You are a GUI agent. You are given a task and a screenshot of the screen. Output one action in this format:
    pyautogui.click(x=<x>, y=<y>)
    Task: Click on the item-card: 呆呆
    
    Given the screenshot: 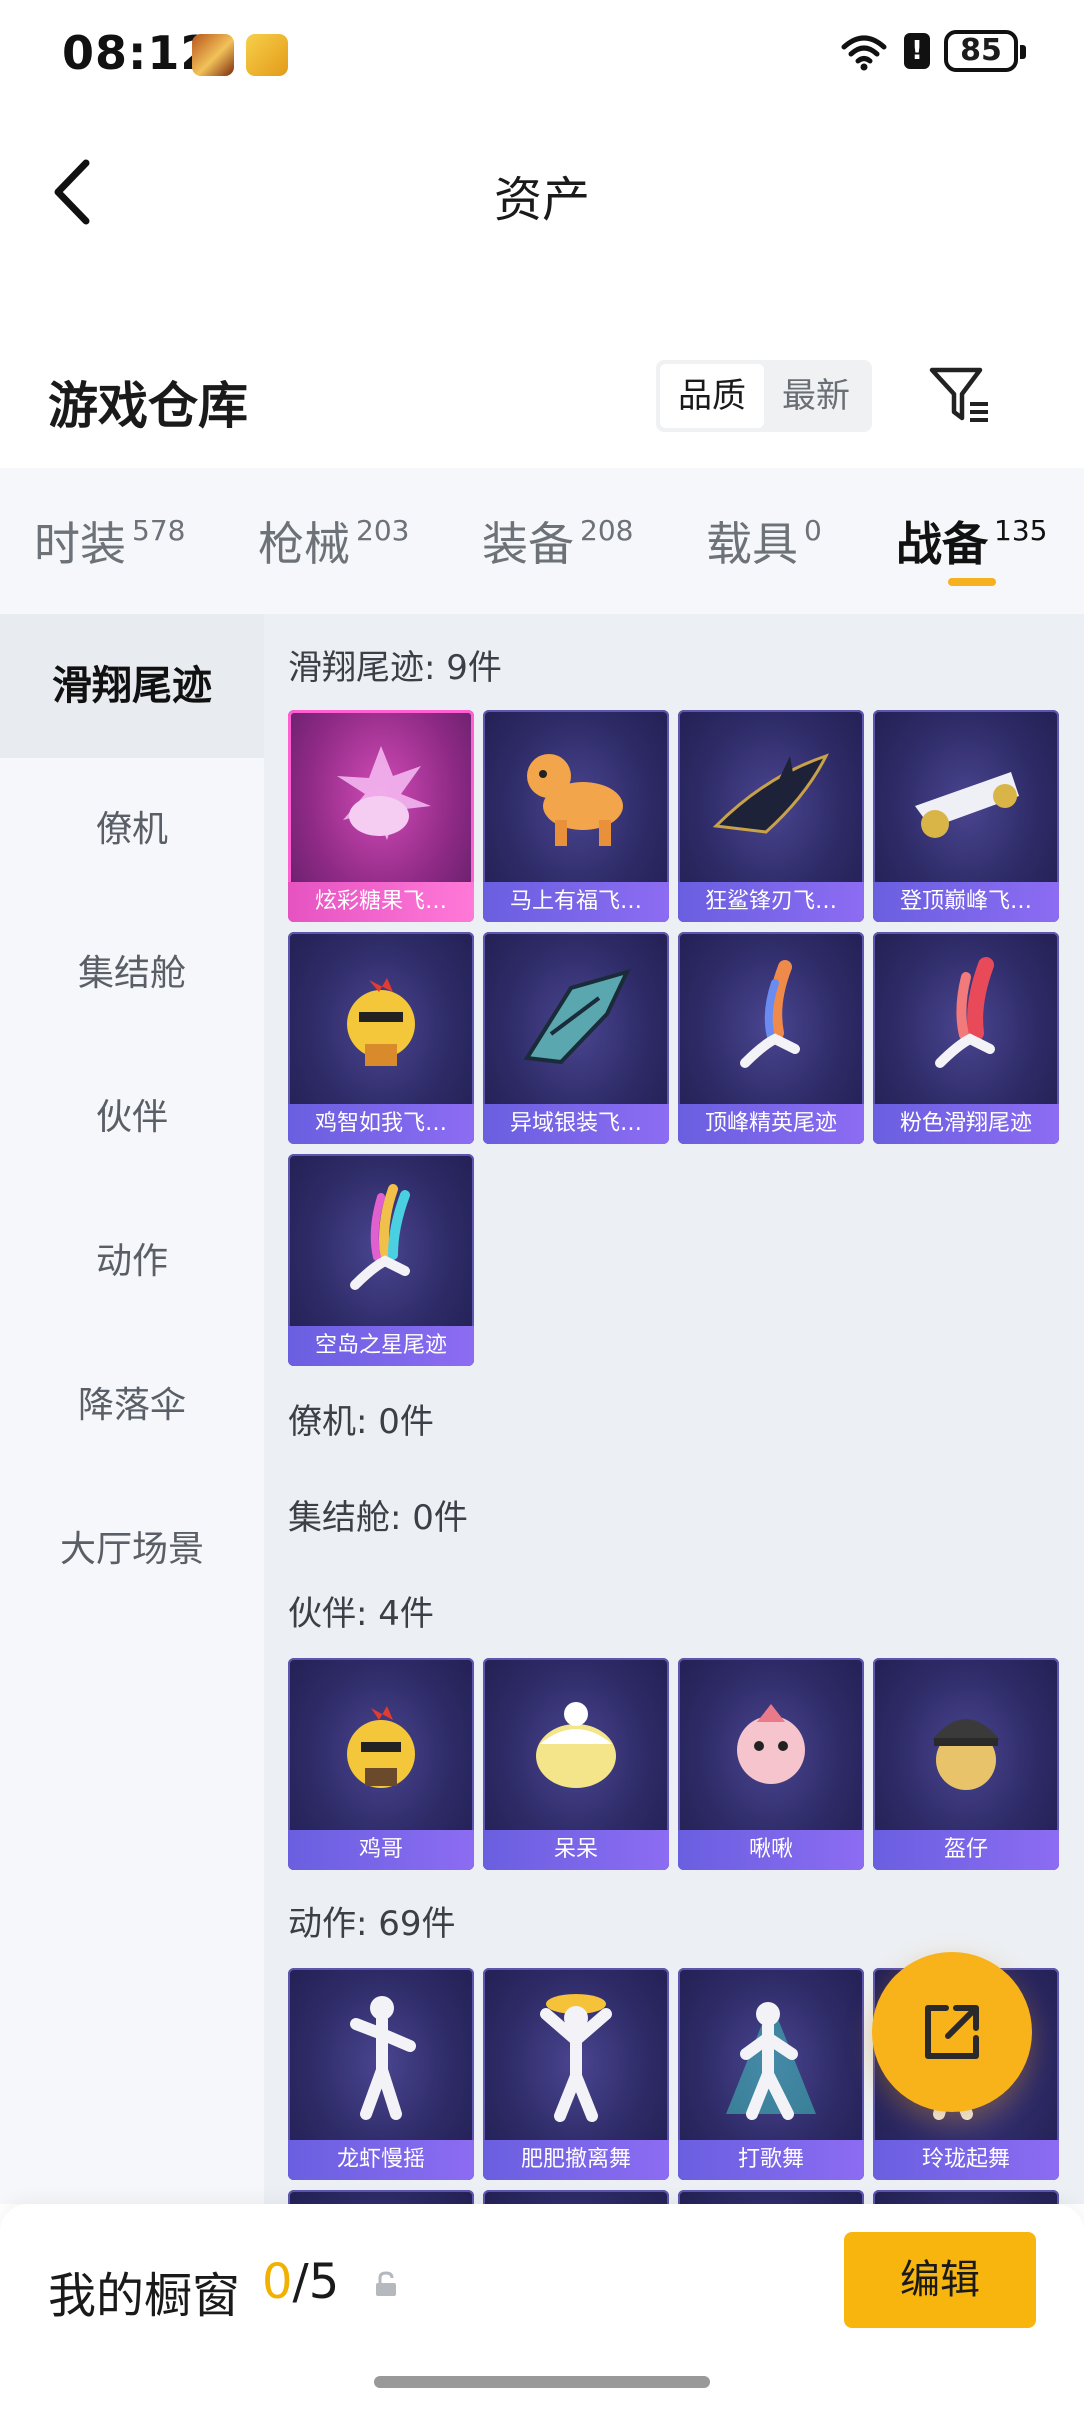 What is the action you would take?
    pyautogui.click(x=576, y=1764)
    